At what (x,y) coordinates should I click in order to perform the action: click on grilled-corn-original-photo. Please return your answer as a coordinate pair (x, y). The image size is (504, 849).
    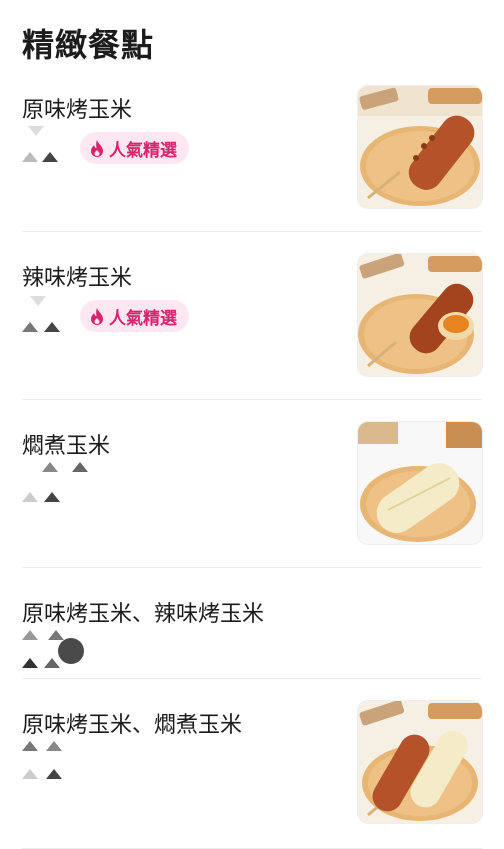
    Looking at the image, I should click on (420, 147).